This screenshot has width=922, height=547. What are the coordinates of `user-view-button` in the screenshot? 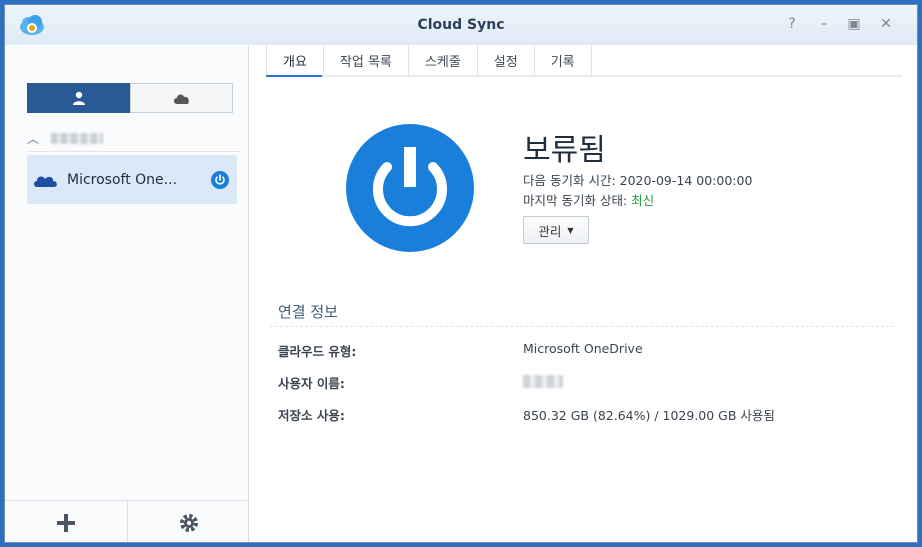 It's located at (78, 98).